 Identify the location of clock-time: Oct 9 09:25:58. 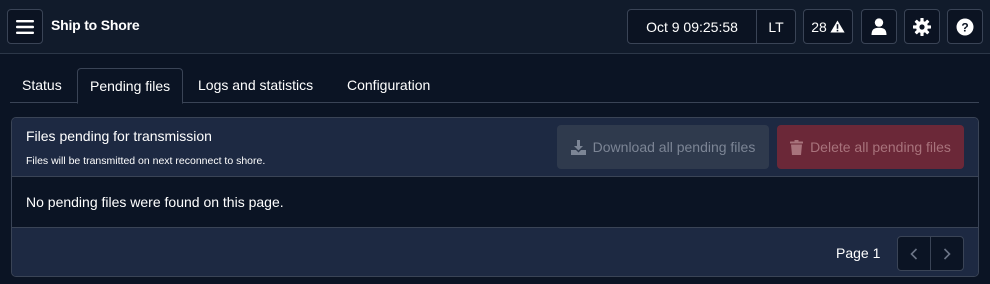
(692, 26).